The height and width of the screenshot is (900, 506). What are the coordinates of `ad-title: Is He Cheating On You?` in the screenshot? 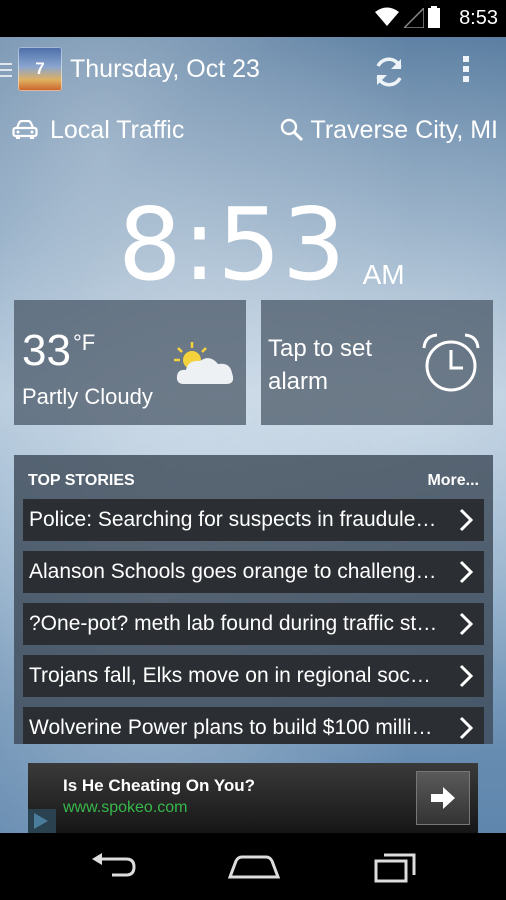 It's located at (159, 786).